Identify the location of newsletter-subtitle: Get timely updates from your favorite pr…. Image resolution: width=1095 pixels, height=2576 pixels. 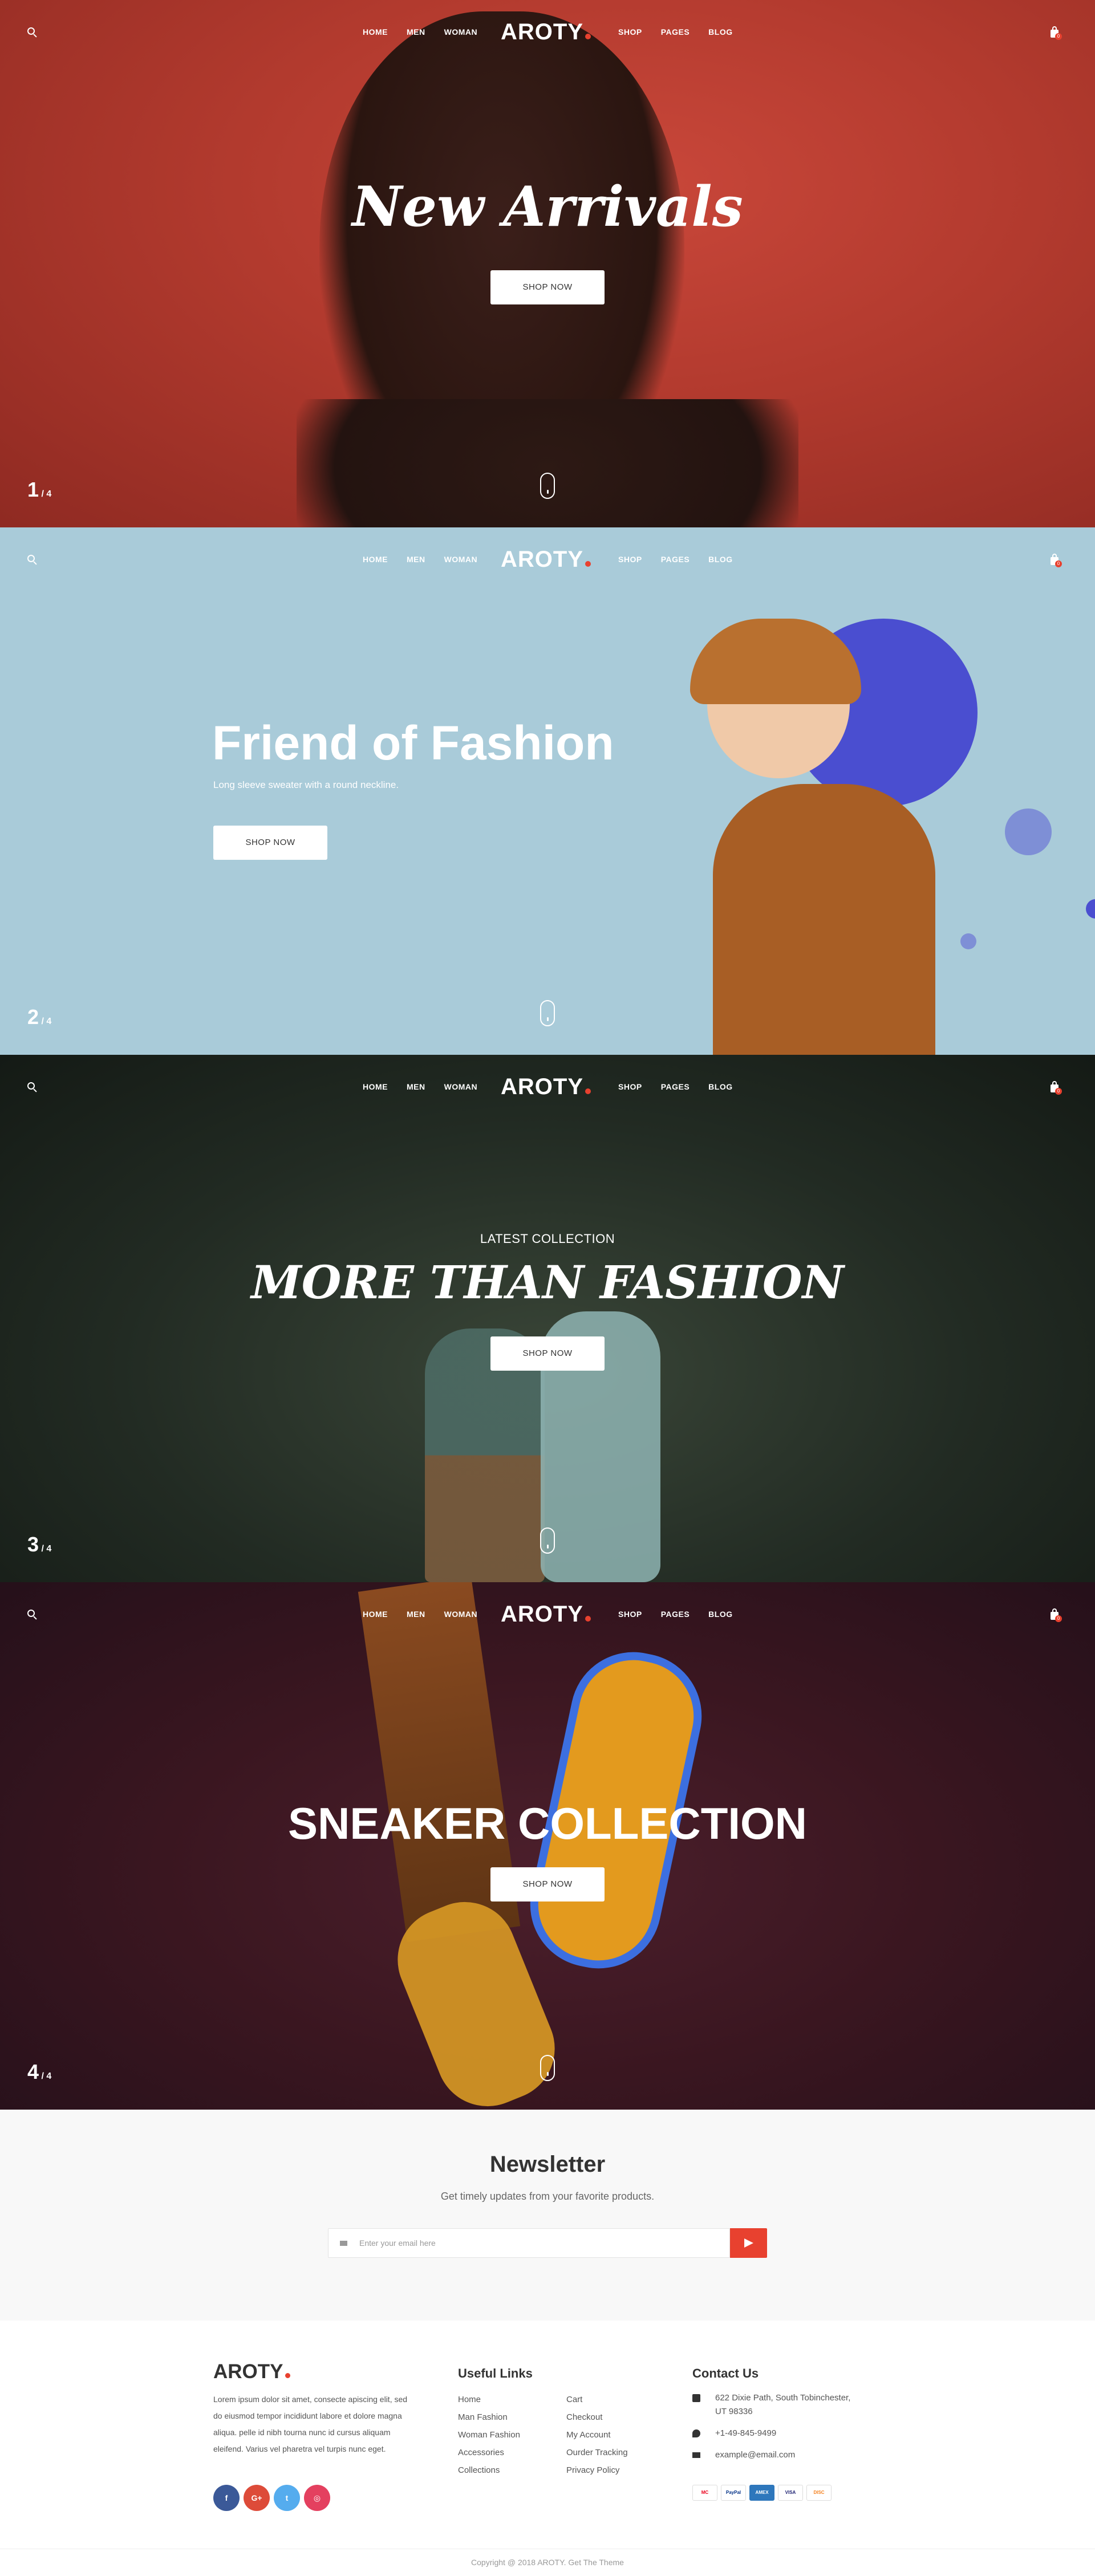
(547, 2196).